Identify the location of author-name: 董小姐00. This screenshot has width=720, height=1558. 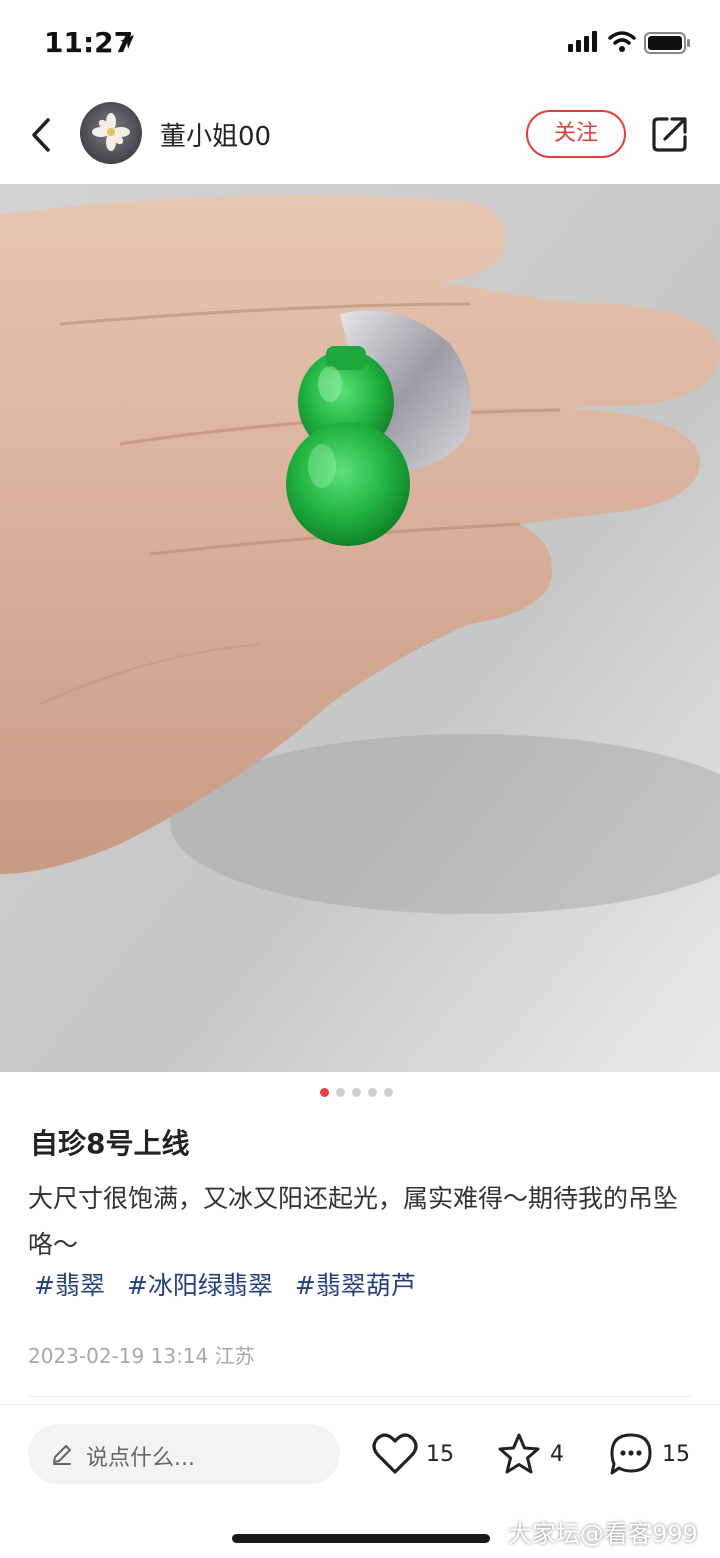
(215, 134).